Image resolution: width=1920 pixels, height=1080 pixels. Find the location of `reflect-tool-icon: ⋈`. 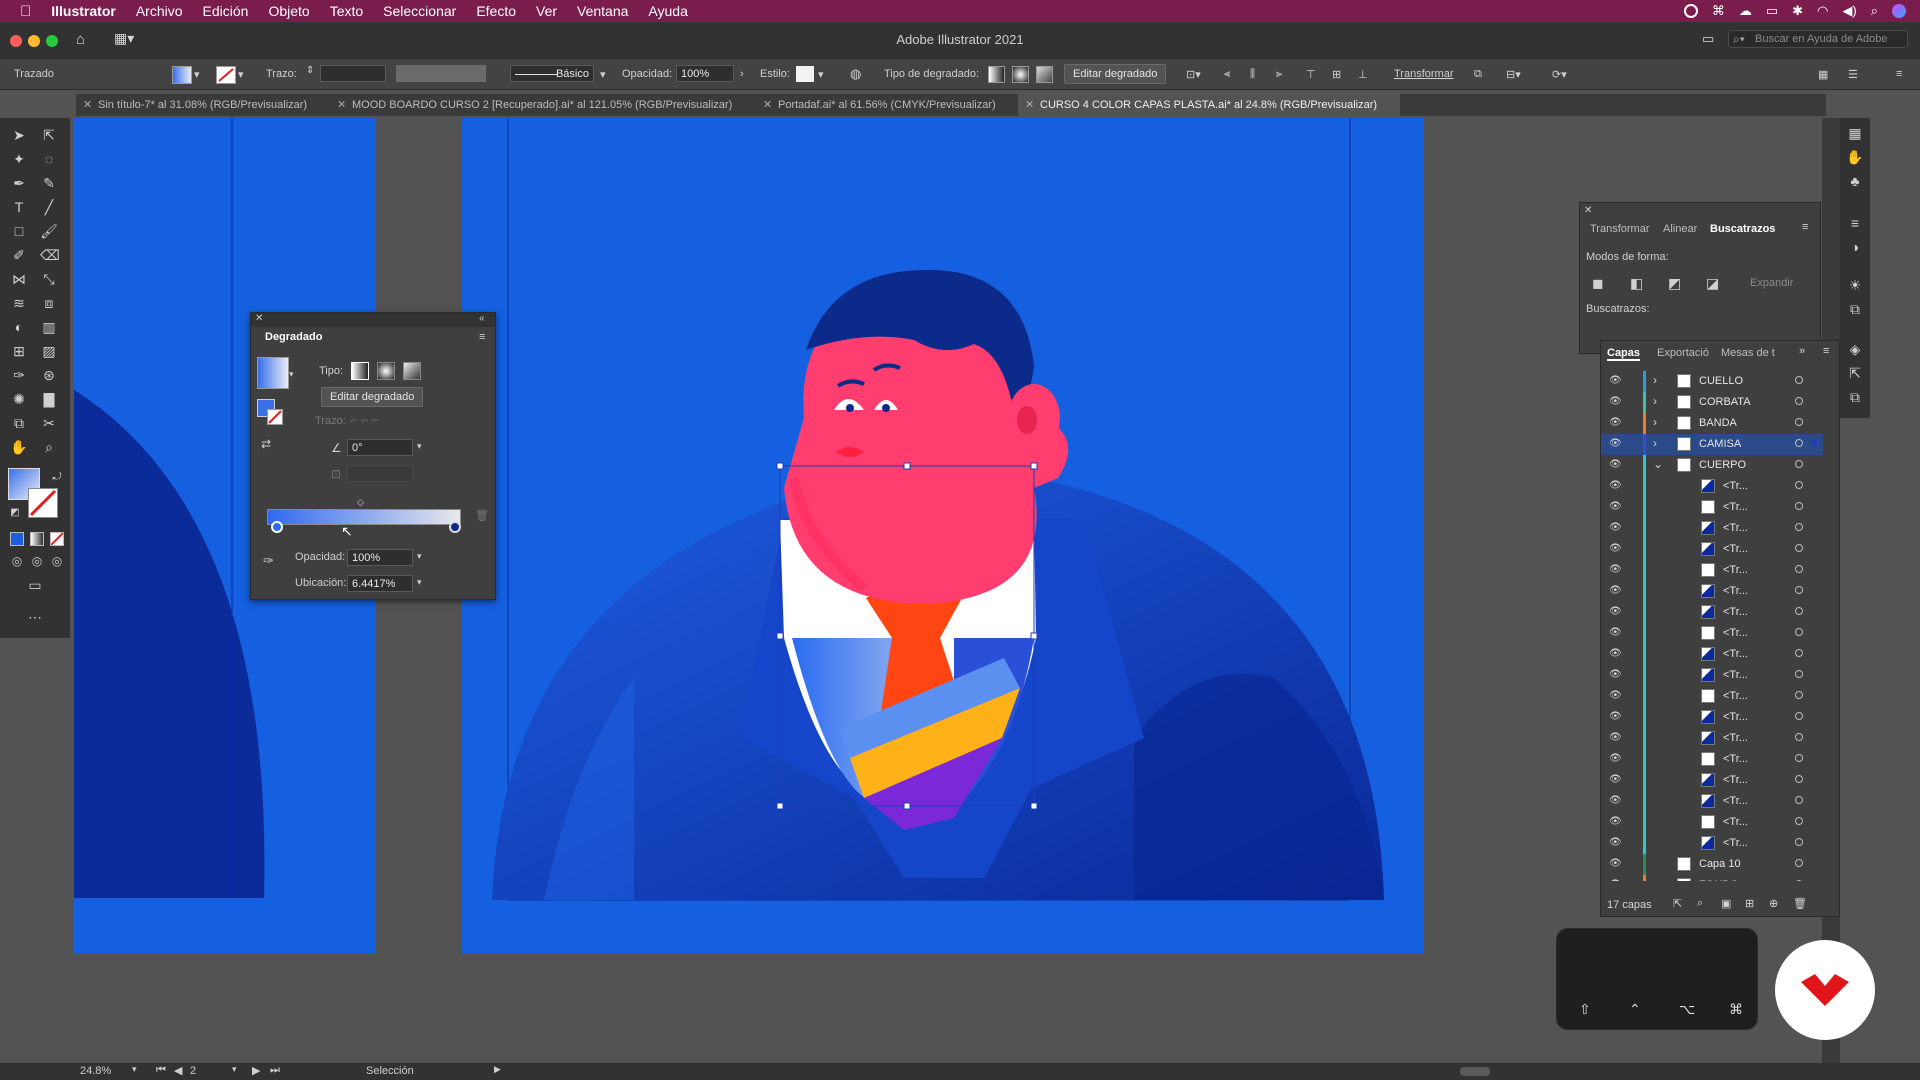

reflect-tool-icon: ⋈ is located at coordinates (19, 279).